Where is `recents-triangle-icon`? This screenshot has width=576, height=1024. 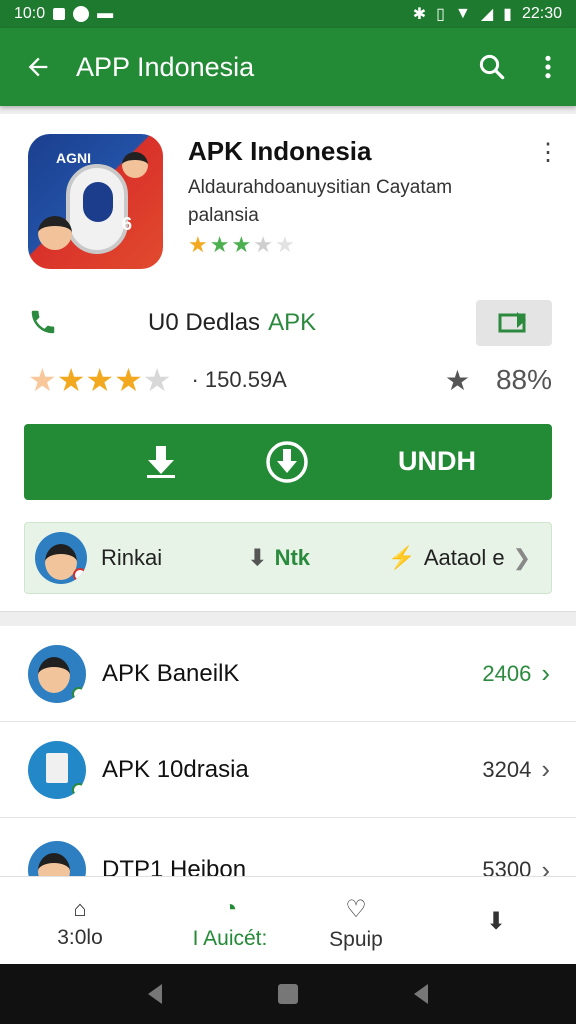 recents-triangle-icon is located at coordinates (421, 994).